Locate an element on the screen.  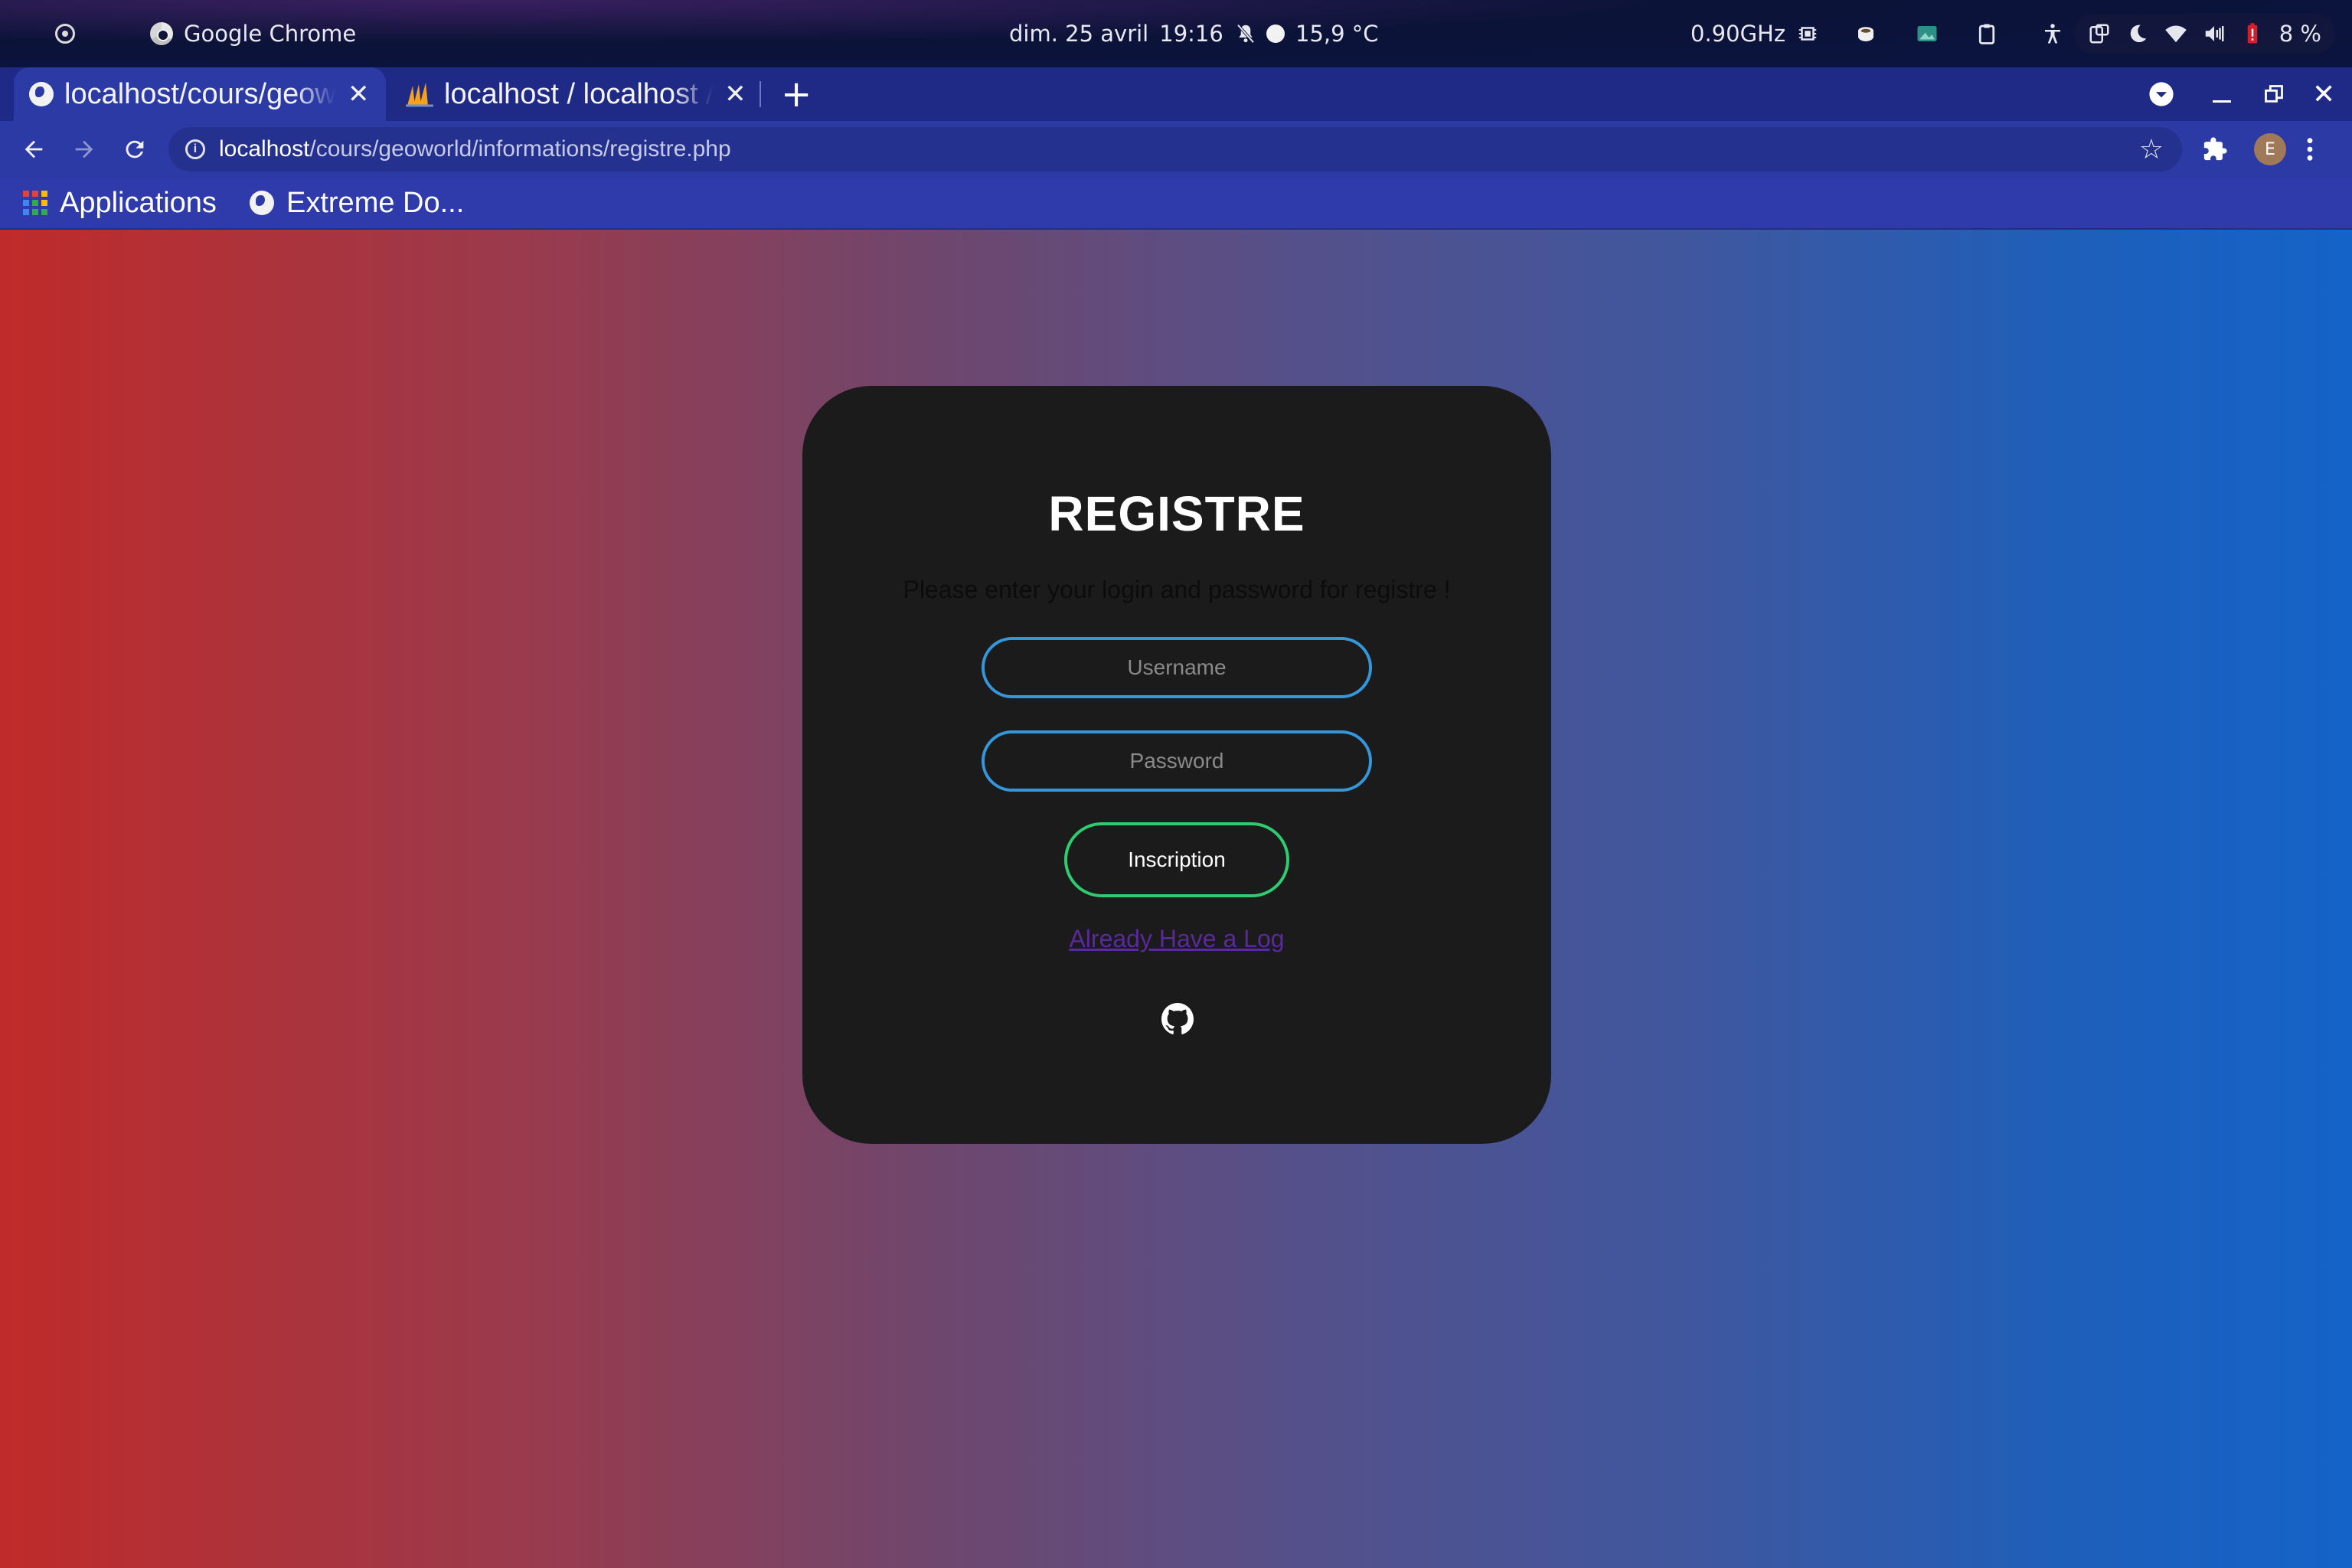
profile-avatar: E is located at coordinates (2270, 149).